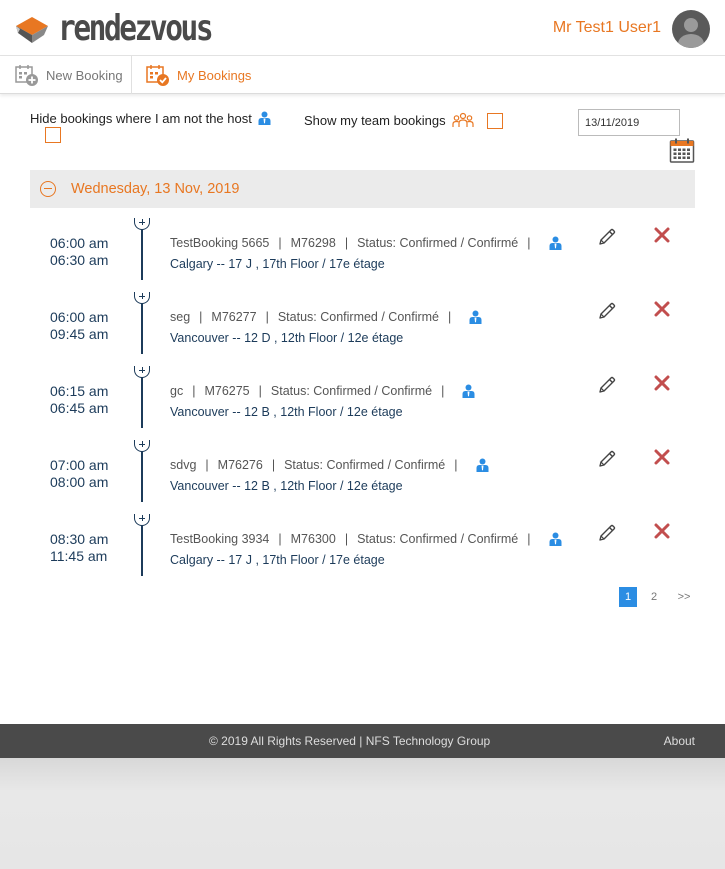 Image resolution: width=725 pixels, height=869 pixels. What do you see at coordinates (79, 243) in the screenshot?
I see `booking-start-time: 06:00 am` at bounding box center [79, 243].